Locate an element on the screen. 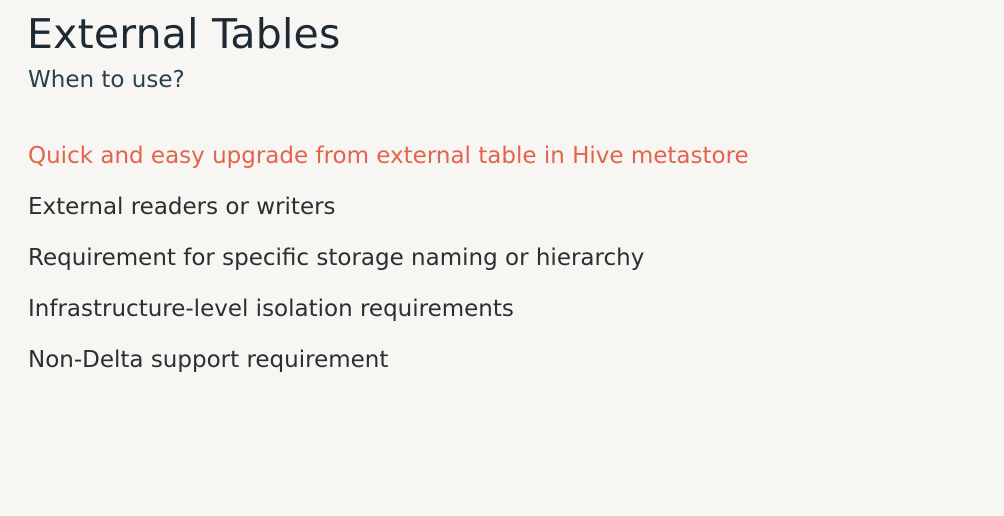 The height and width of the screenshot is (516, 1004). slide-title: External Tables is located at coordinates (184, 34).